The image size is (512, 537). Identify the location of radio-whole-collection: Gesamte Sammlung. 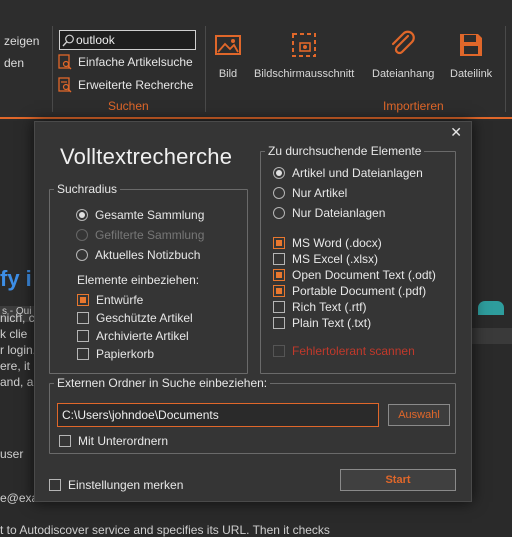
(140, 215).